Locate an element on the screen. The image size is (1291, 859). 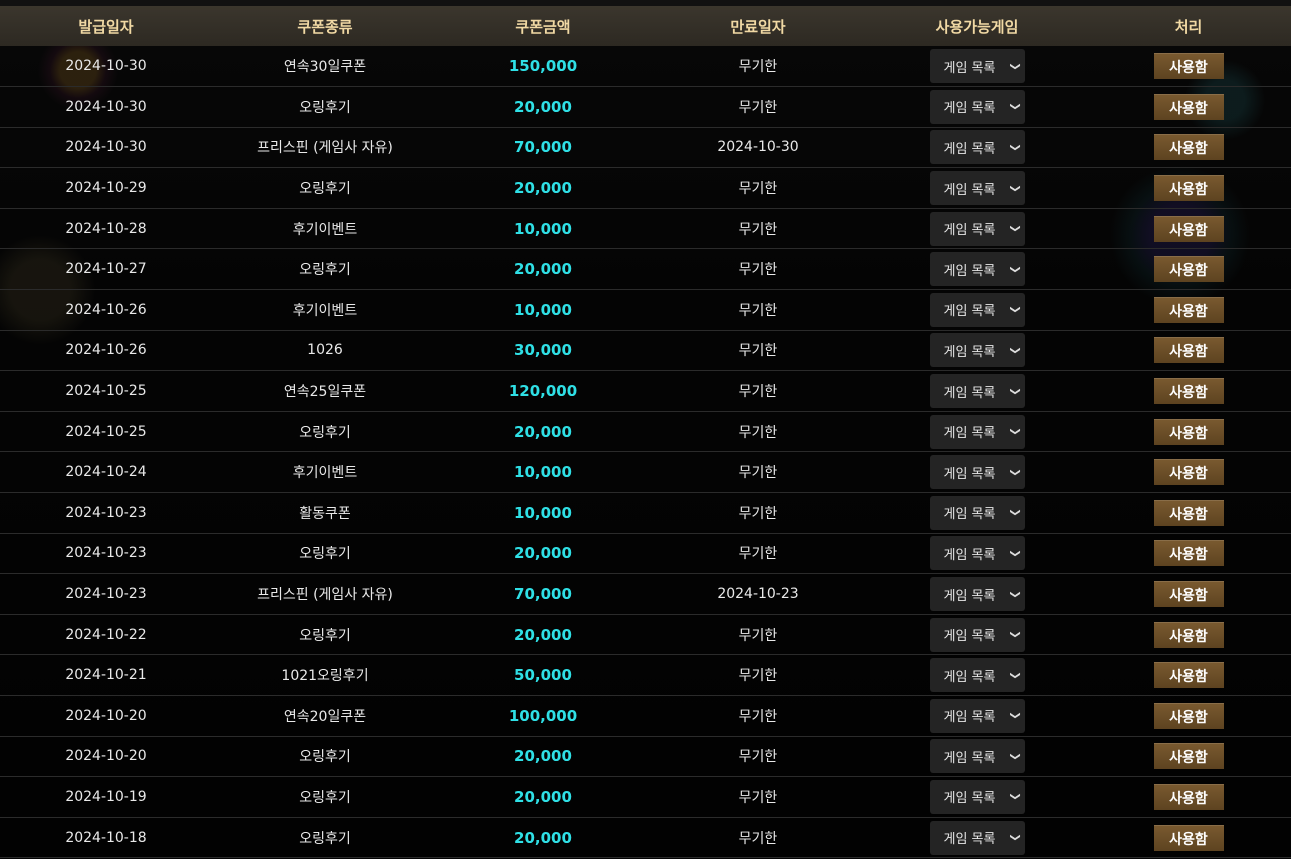
issue-date: 2024-10-23 is located at coordinates (106, 594).